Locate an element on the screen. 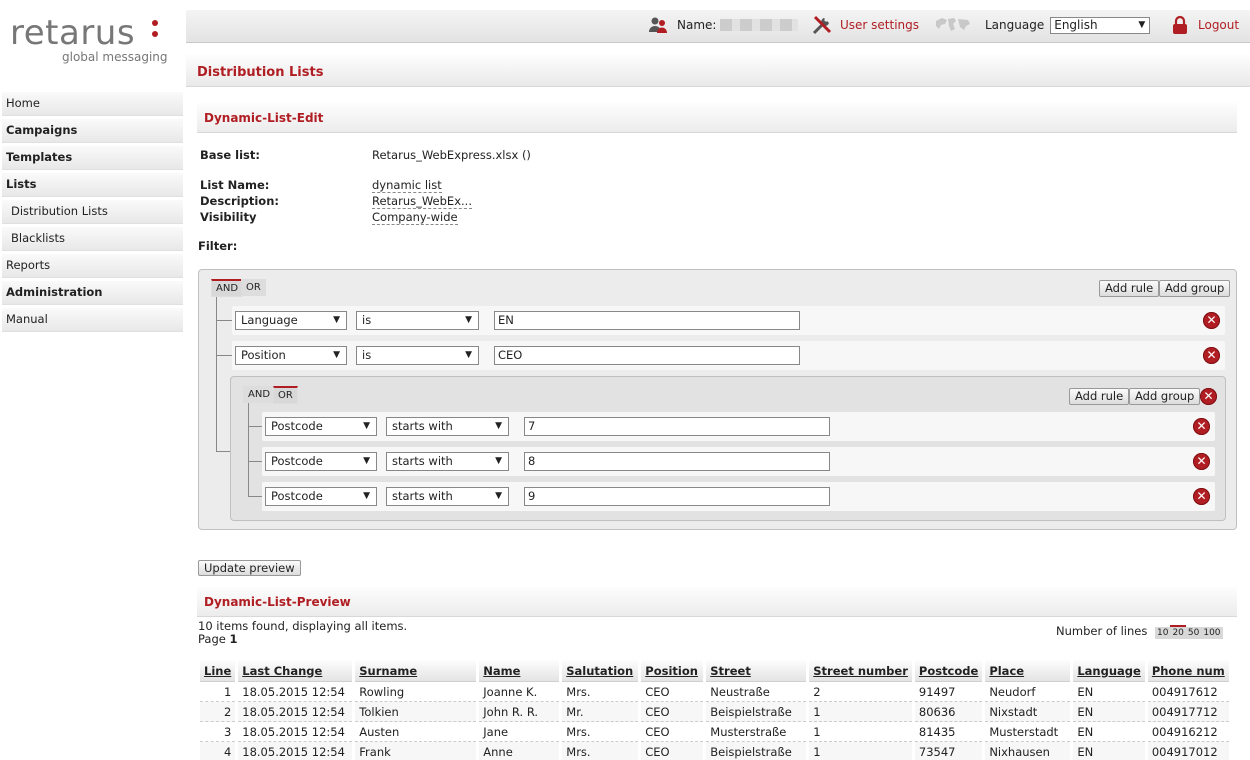 The height and width of the screenshot is (760, 1250). group-and-toggle: AND is located at coordinates (259, 394).